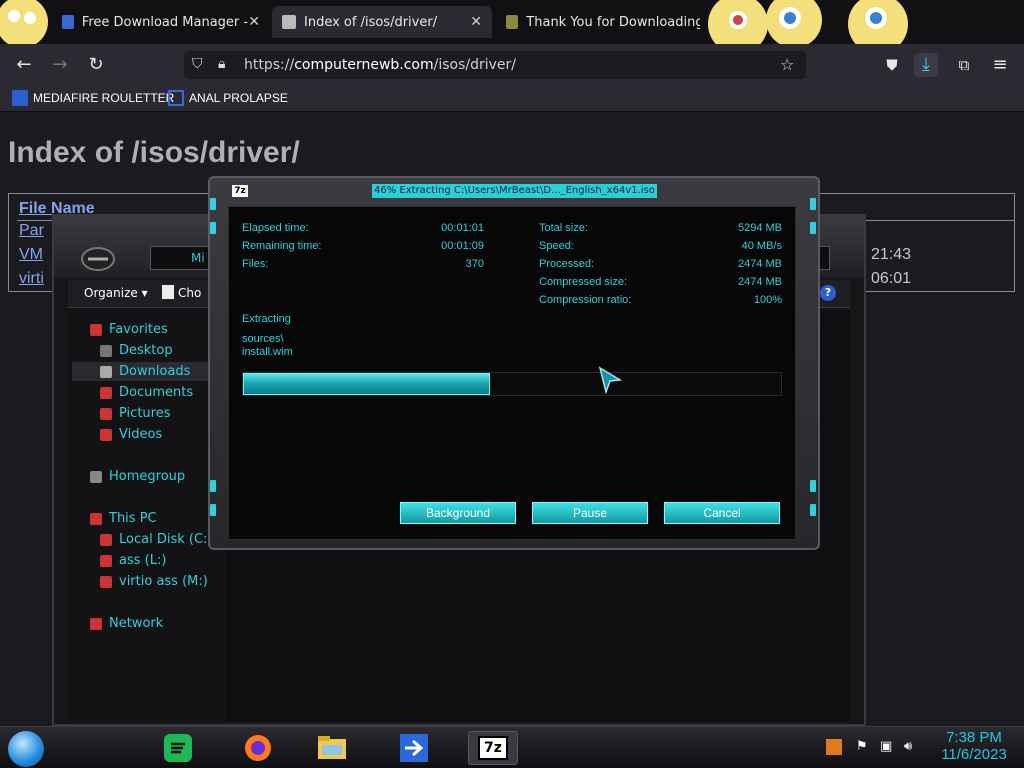 The width and height of the screenshot is (1024, 768). Describe the element at coordinates (862, 746) in the screenshot. I see `flag-icon: ⚑` at that location.